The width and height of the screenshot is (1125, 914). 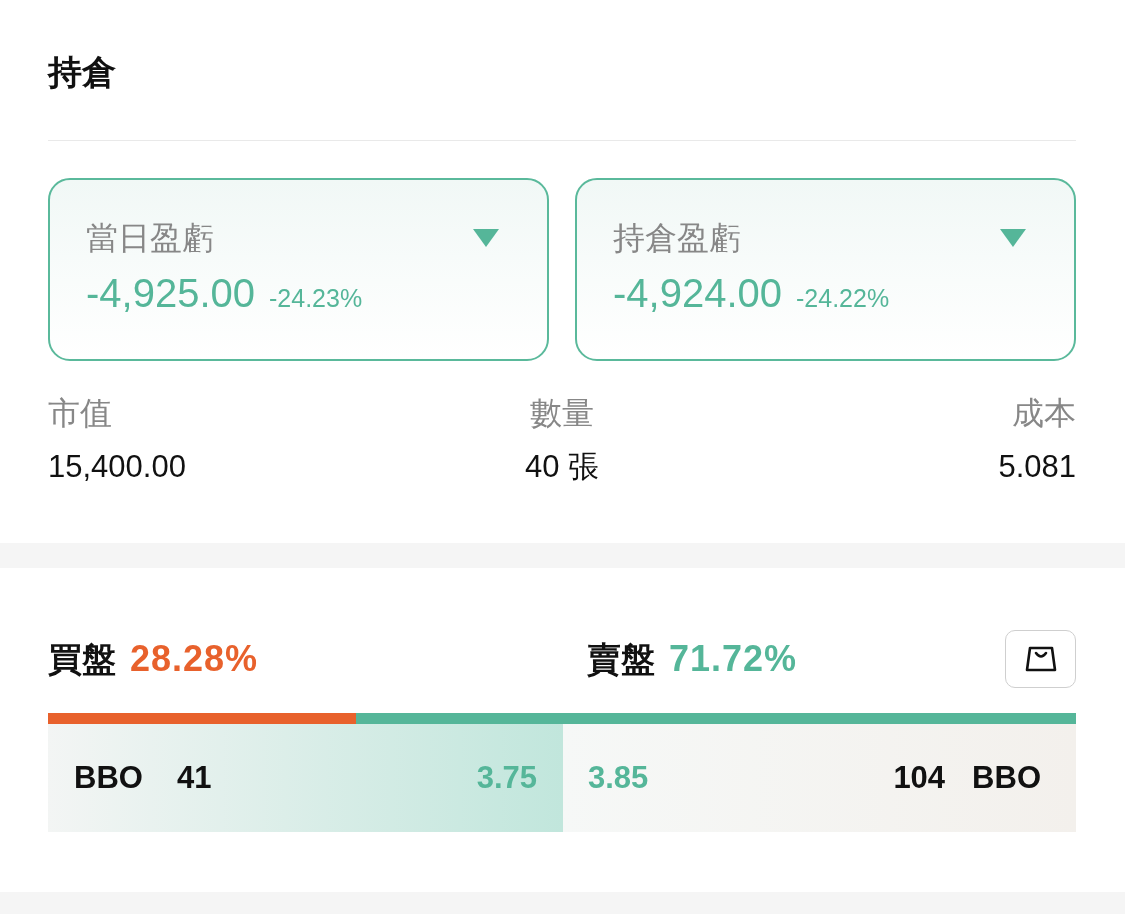 I want to click on bid-percent: 28.28%, so click(x=194, y=659).